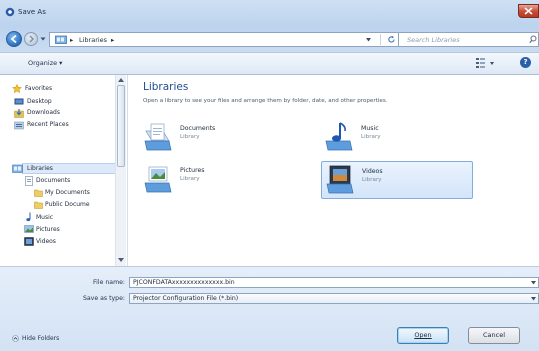 This screenshot has height=351, width=539. What do you see at coordinates (43, 112) in the screenshot?
I see `nav-item-downloads: Downloads` at bounding box center [43, 112].